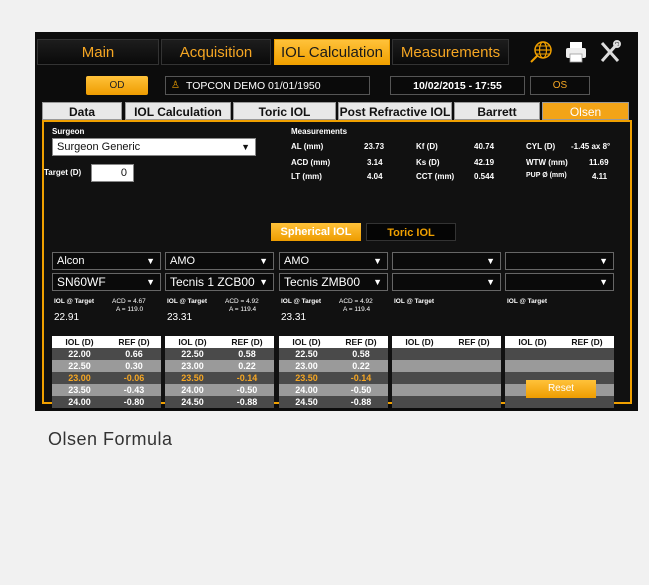  What do you see at coordinates (585, 111) in the screenshot?
I see `subtab-olsen: Olsen` at bounding box center [585, 111].